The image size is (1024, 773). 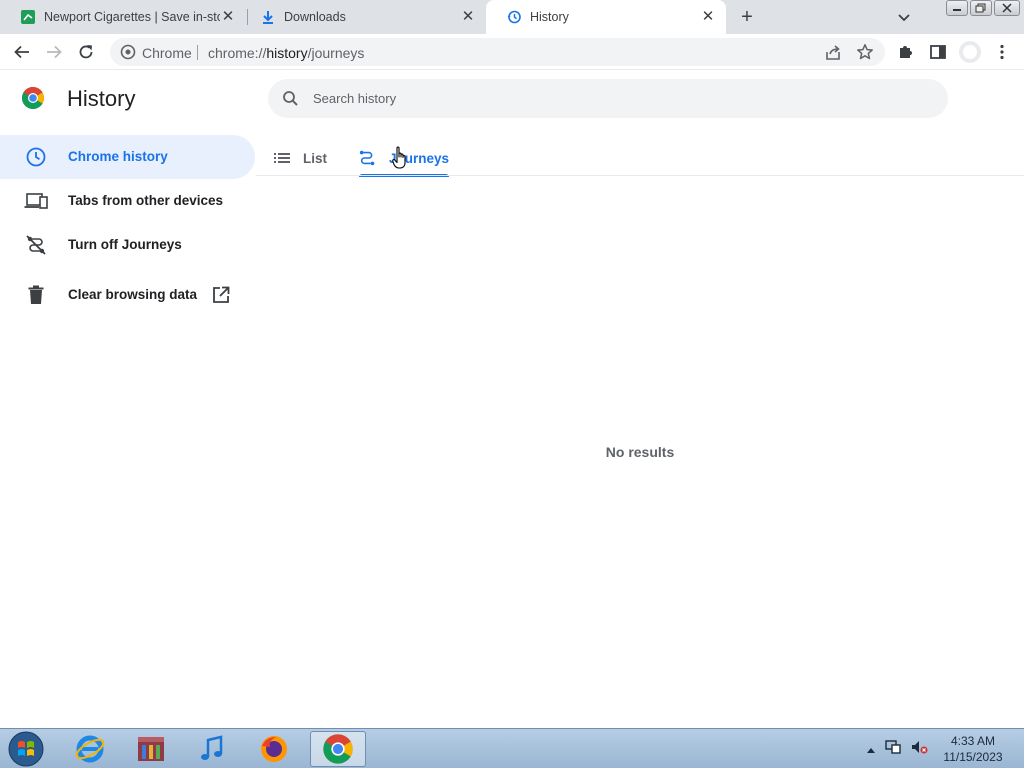 What do you see at coordinates (973, 741) in the screenshot?
I see `clock-time: 4:33 AM` at bounding box center [973, 741].